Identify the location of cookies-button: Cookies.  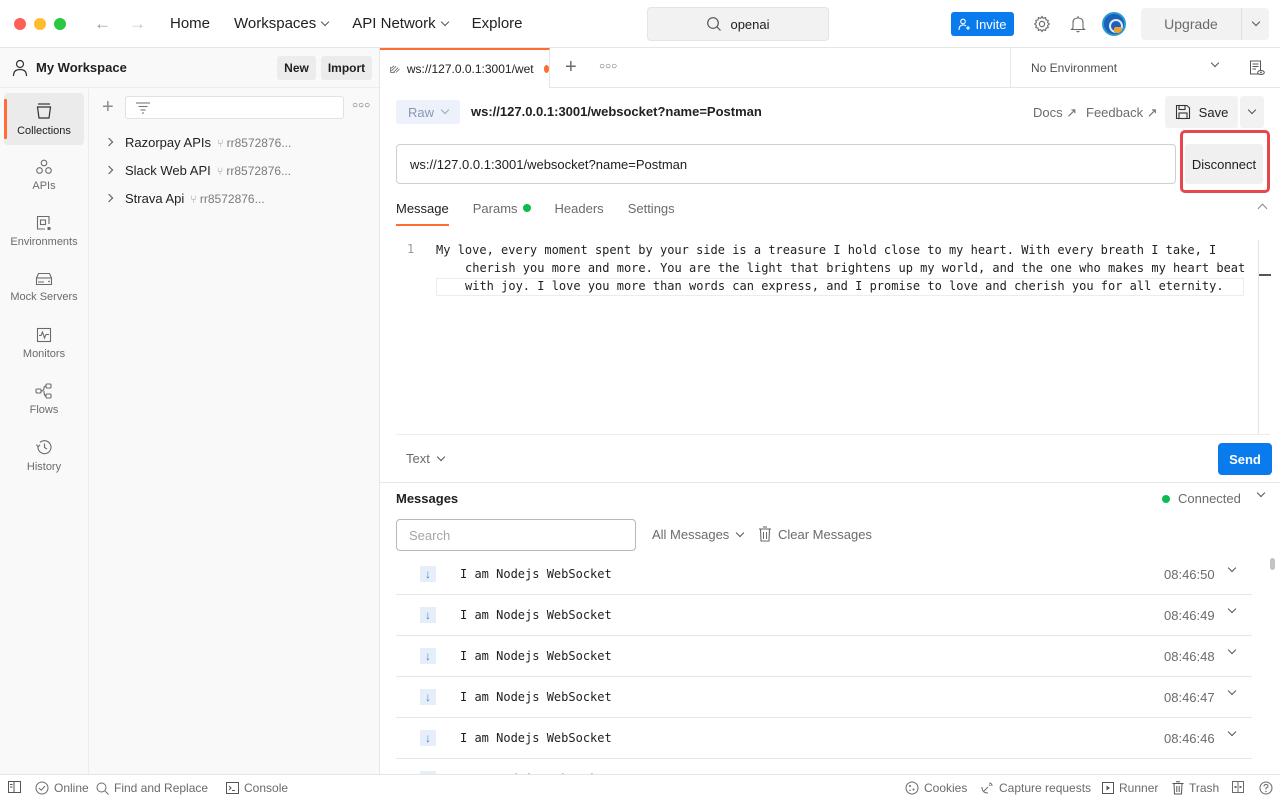
(936, 788).